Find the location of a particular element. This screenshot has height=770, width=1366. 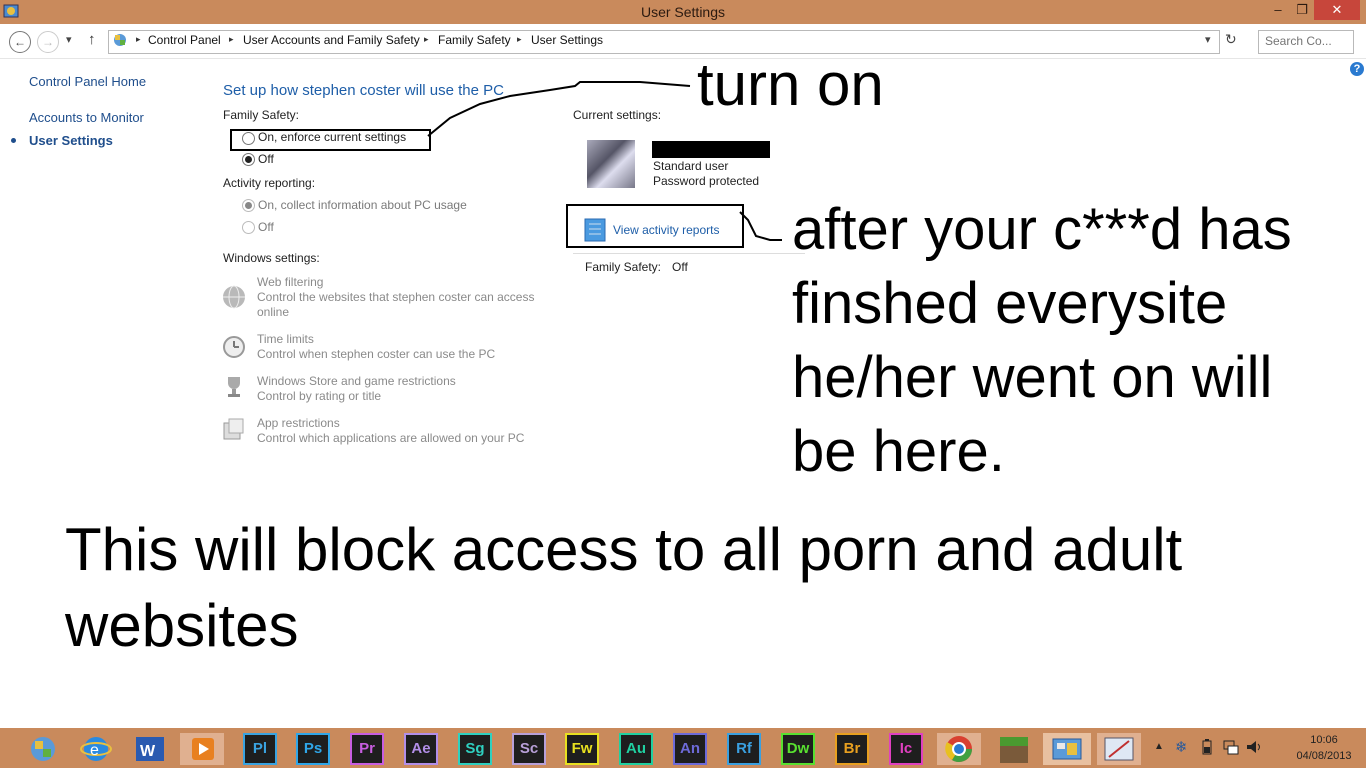

taskbar-minecraft-icon is located at coordinates (1014, 749).